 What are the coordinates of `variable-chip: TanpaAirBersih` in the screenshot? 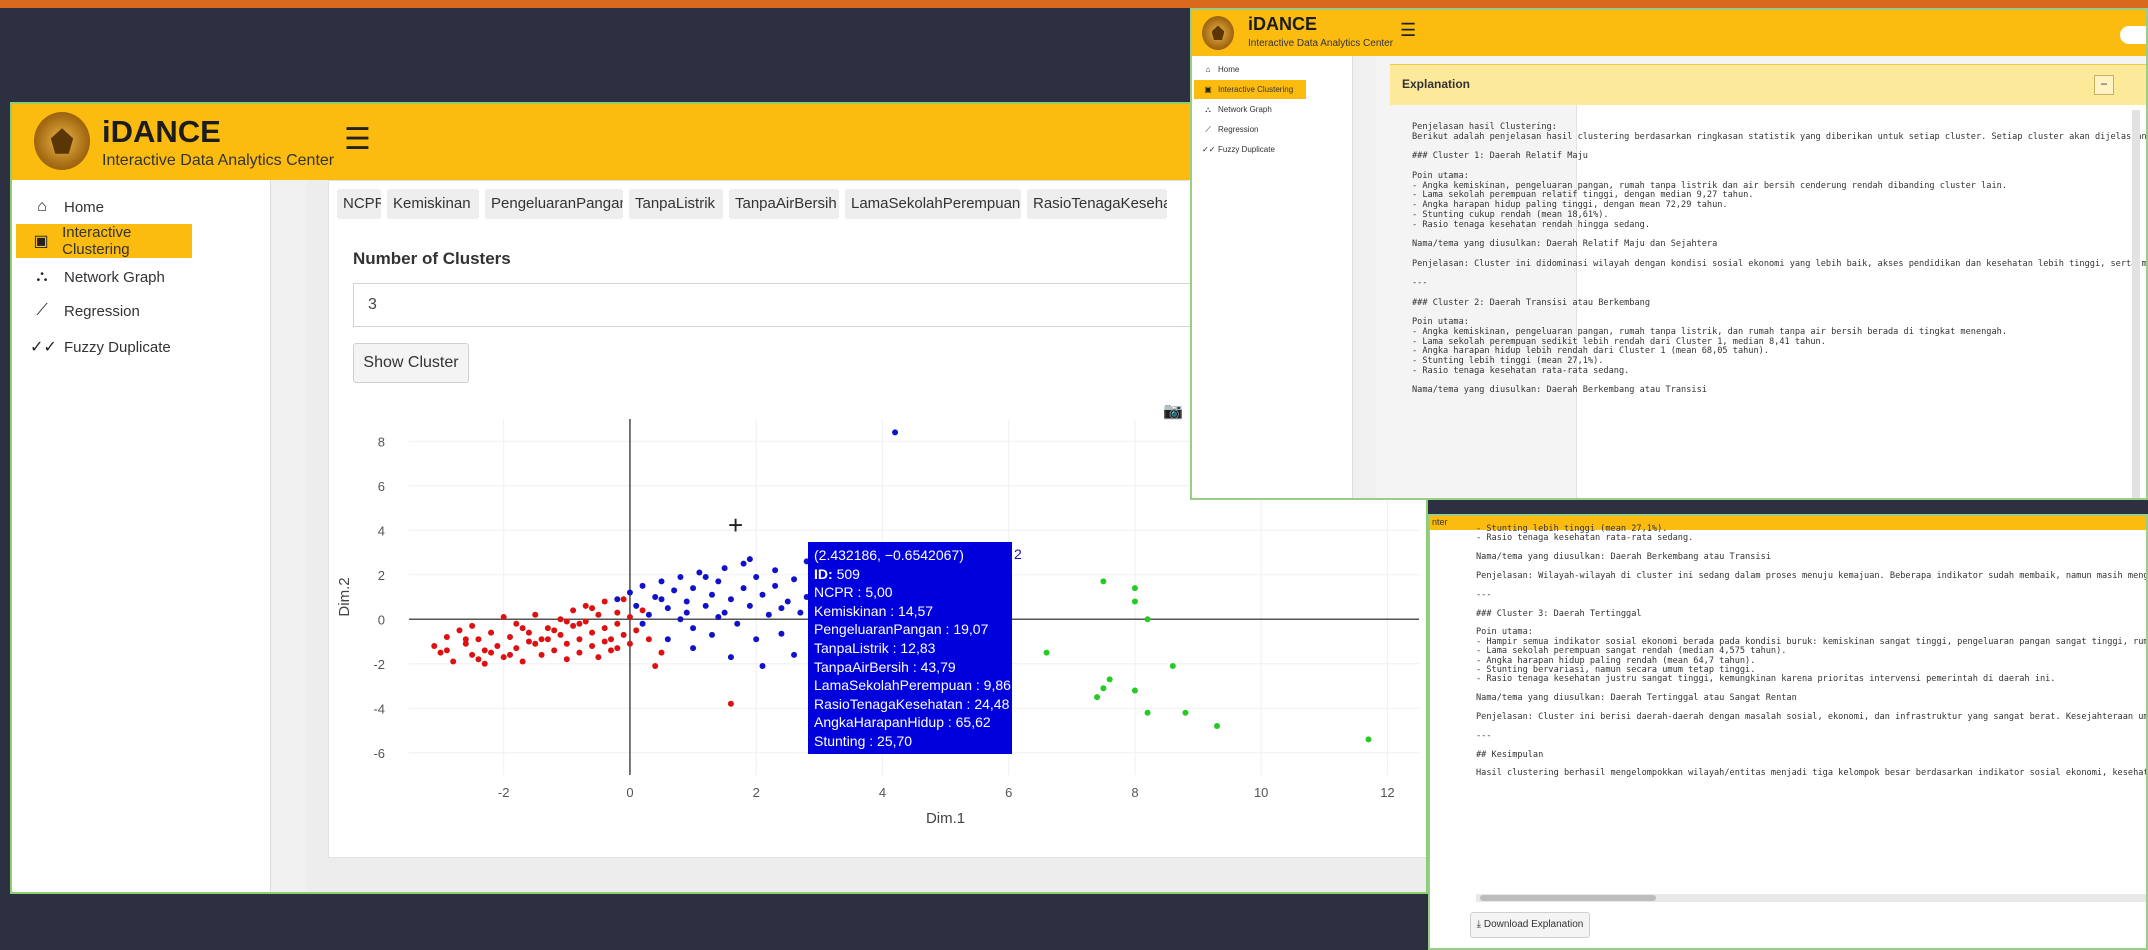 It's located at (784, 204).